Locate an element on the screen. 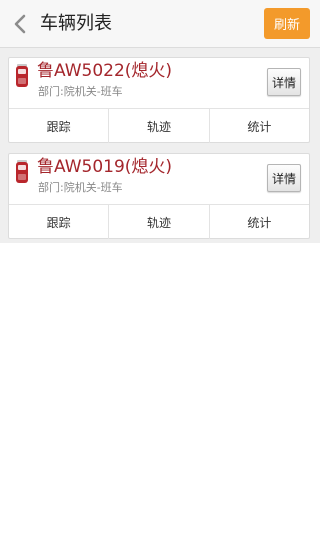 The height and width of the screenshot is (547, 320). page-title: 车辆列表 is located at coordinates (76, 23).